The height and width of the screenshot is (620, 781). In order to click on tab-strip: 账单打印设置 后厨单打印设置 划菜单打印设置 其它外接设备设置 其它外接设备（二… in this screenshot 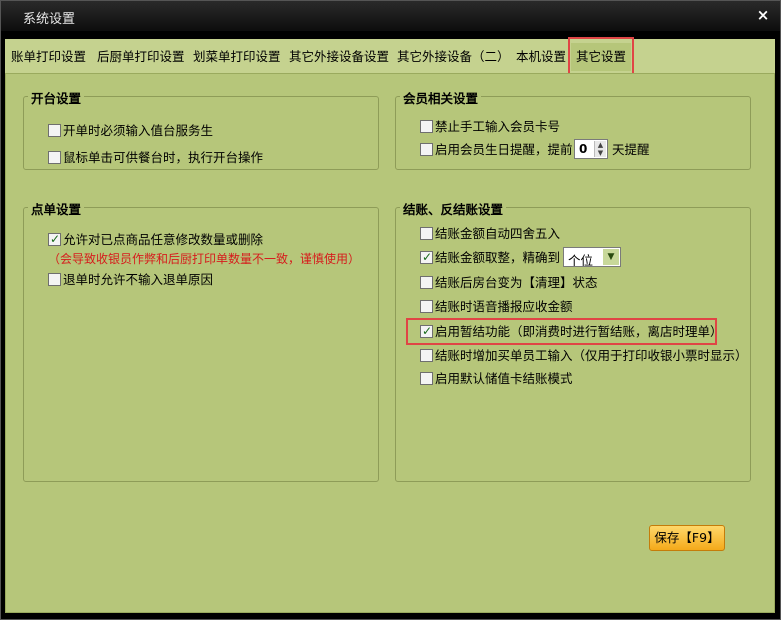, I will do `click(390, 56)`.